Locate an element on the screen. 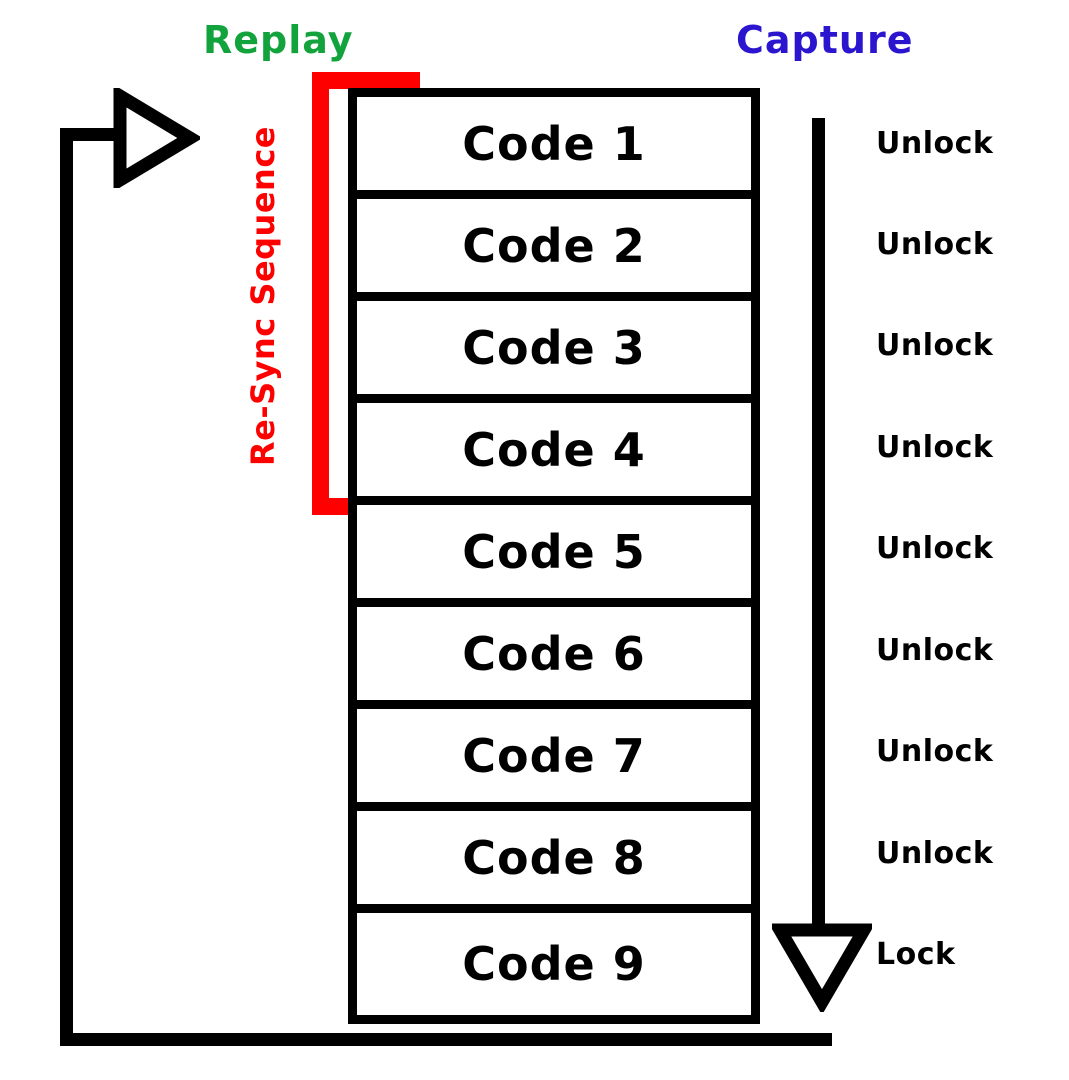 Image resolution: width=1069 pixels, height=1080 pixels. resync-bracket-left-segment is located at coordinates (320, 293).